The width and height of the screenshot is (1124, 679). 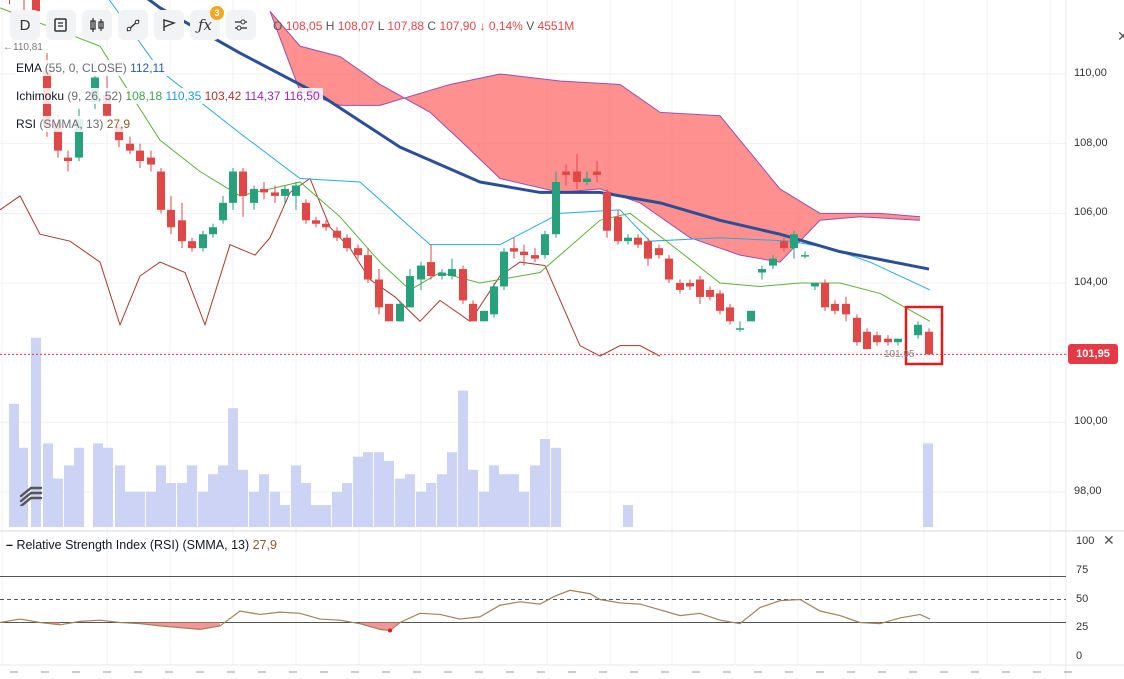 What do you see at coordinates (1091, 421) in the screenshot?
I see `price-axis-tick: 100,00` at bounding box center [1091, 421].